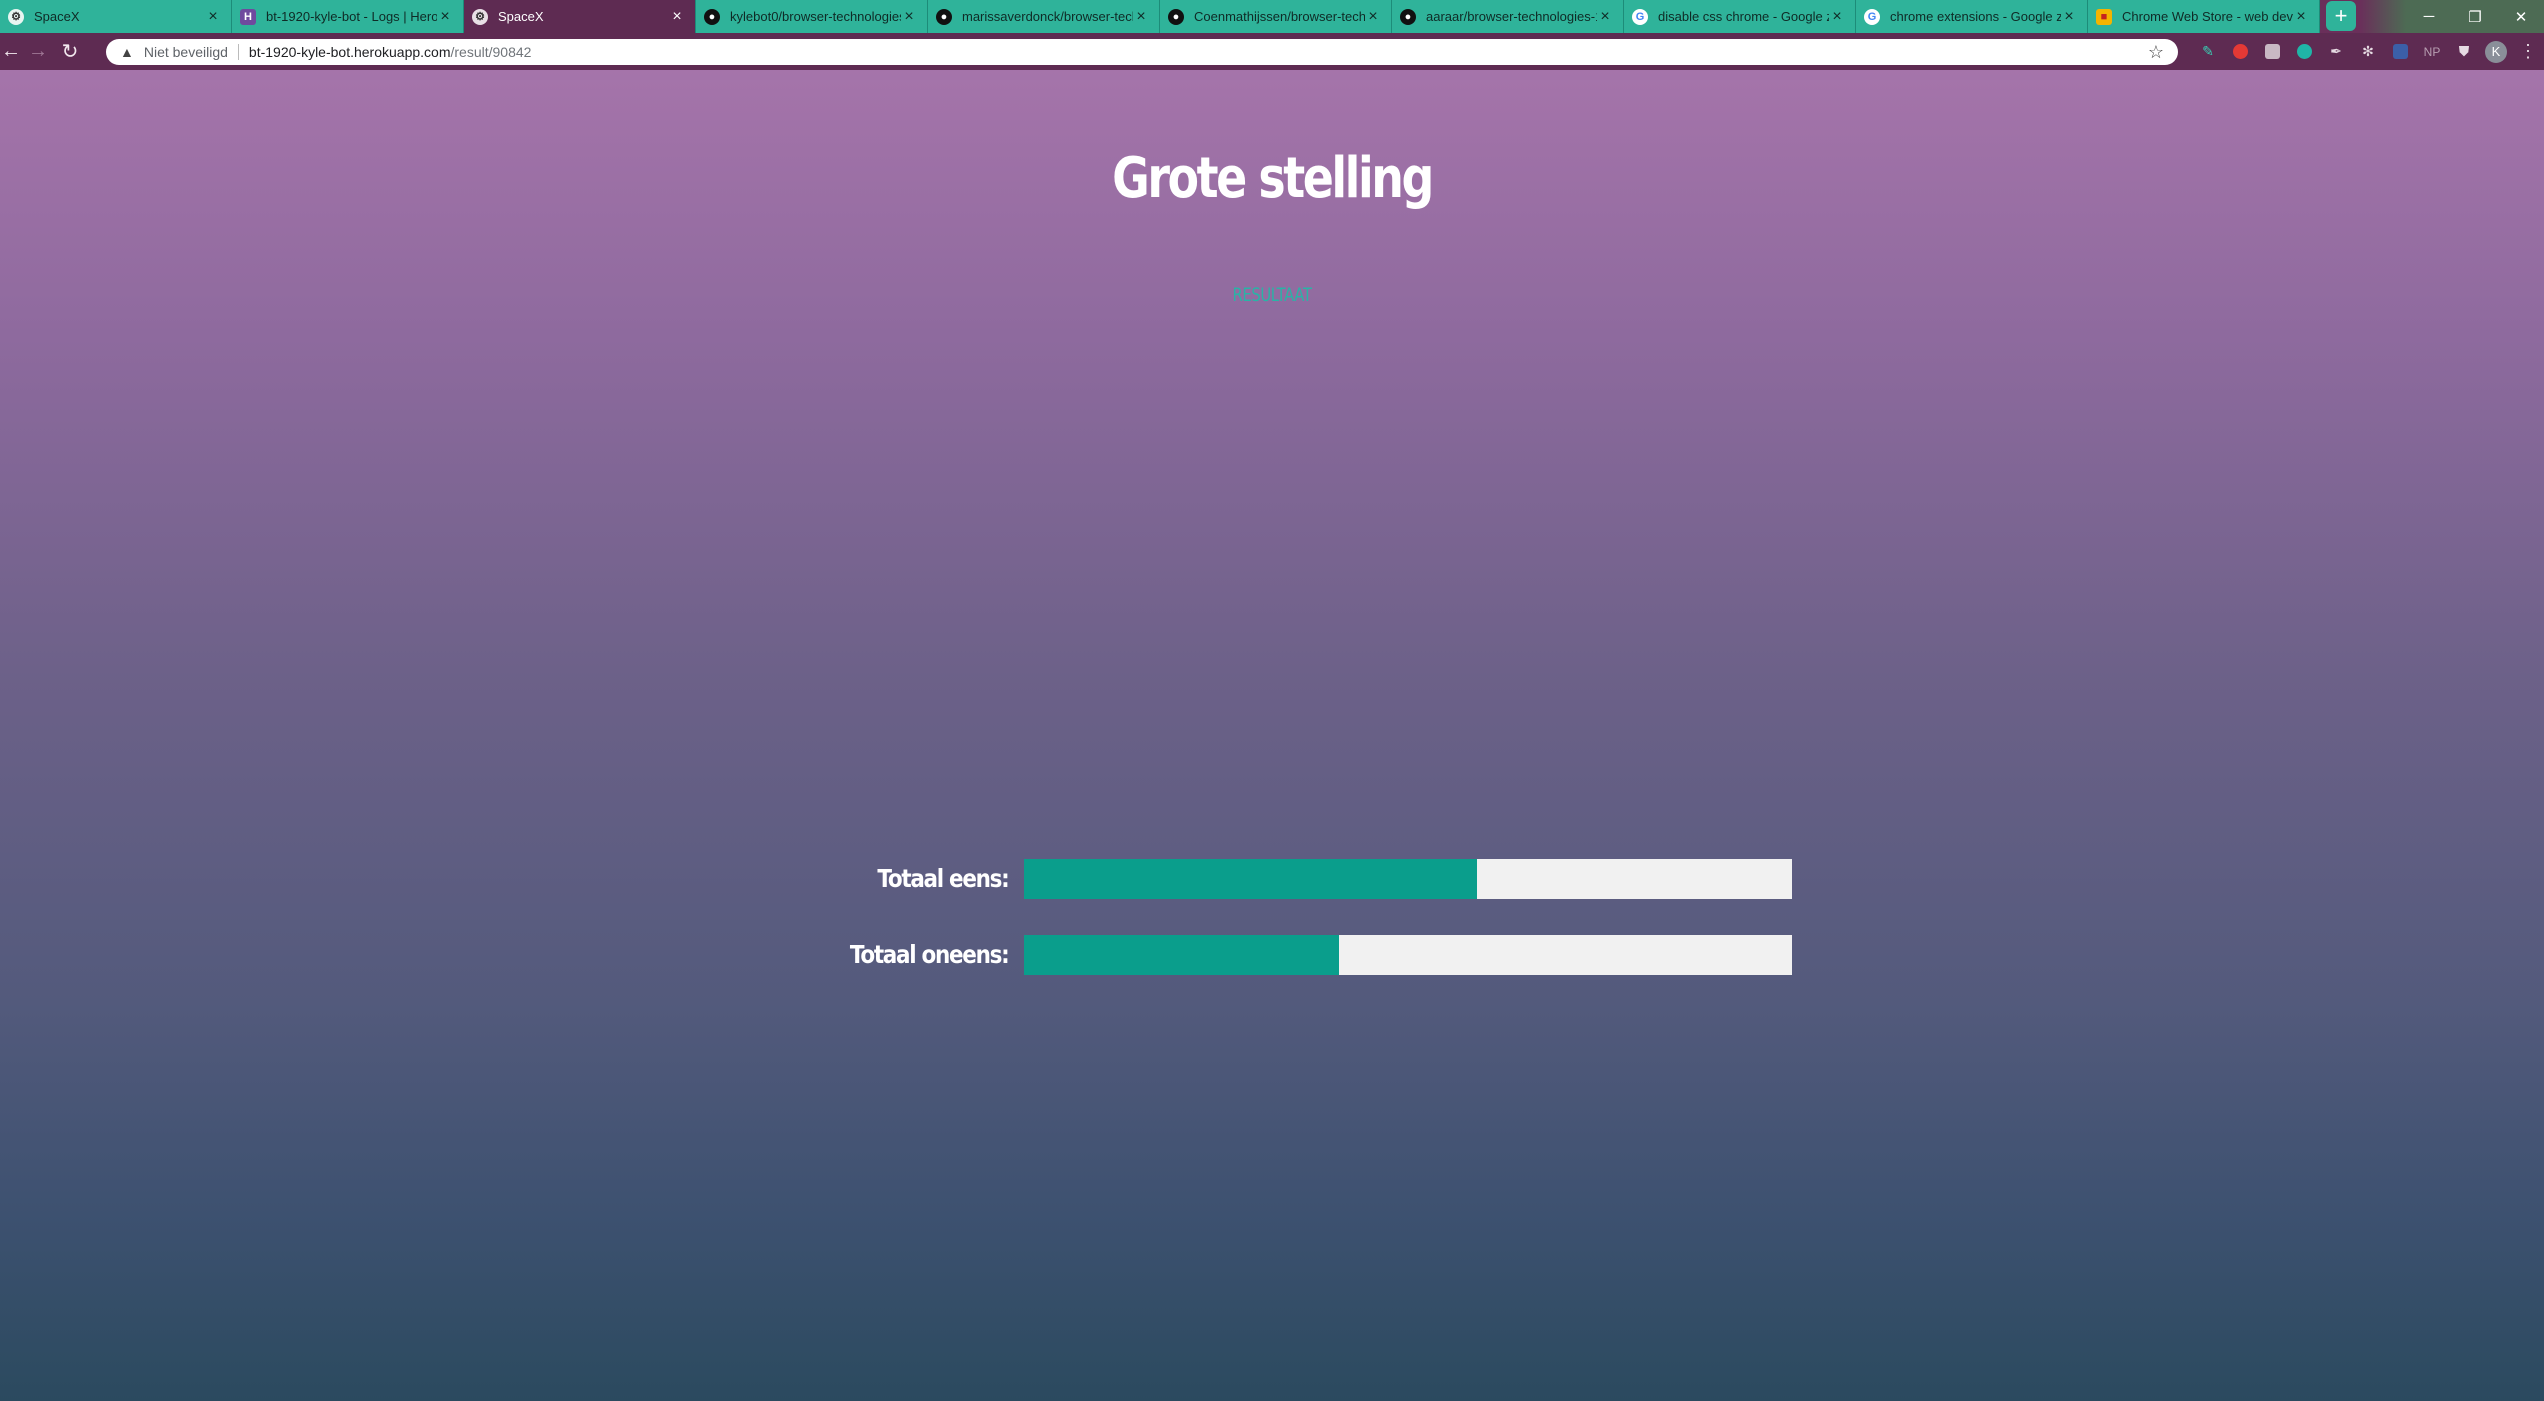 The image size is (2544, 1401). I want to click on result-label: RESULTAAT, so click(1272, 295).